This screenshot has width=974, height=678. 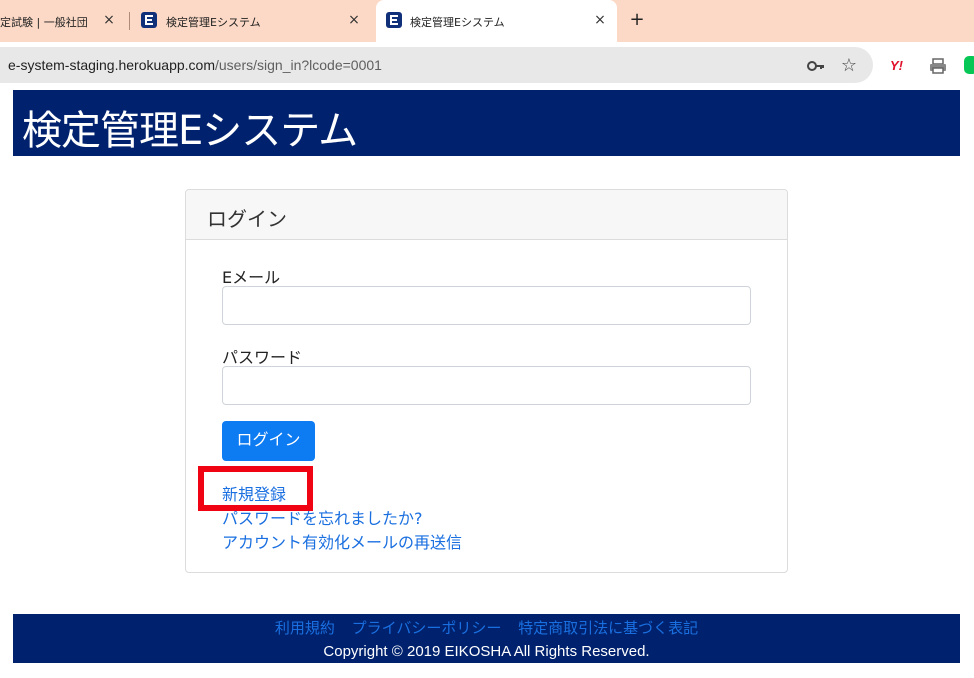 What do you see at coordinates (111, 65) in the screenshot?
I see `url-host: e-system-staging.herokuapp.com` at bounding box center [111, 65].